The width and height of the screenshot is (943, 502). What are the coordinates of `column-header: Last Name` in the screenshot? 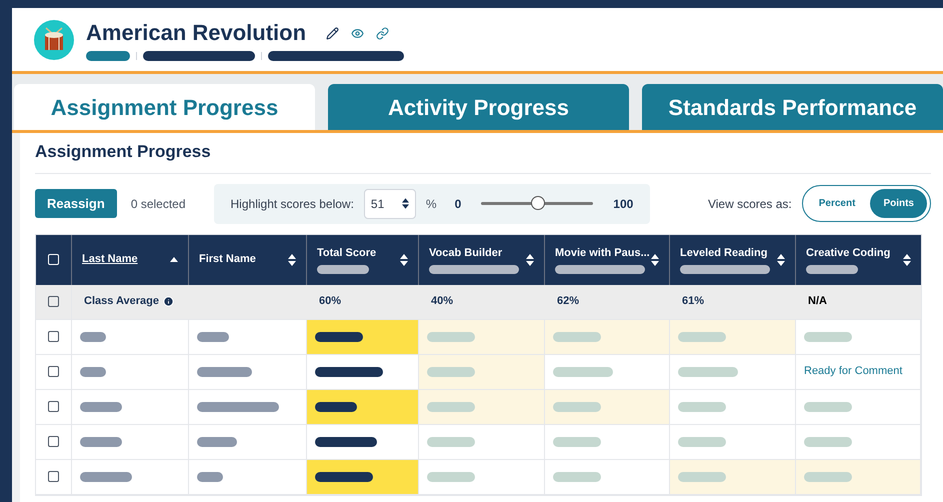 It's located at (110, 259).